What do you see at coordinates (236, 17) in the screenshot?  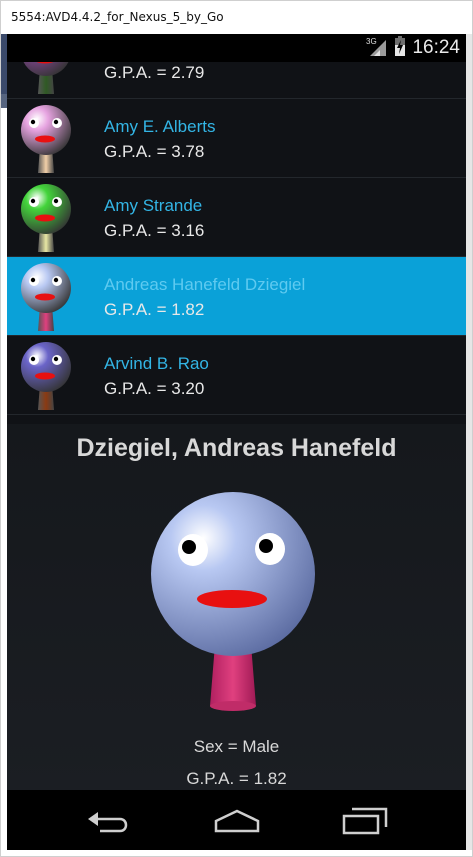 I see `window-titlebar: 5554:AVD4.4.2_for_Nexus_5_by_Go` at bounding box center [236, 17].